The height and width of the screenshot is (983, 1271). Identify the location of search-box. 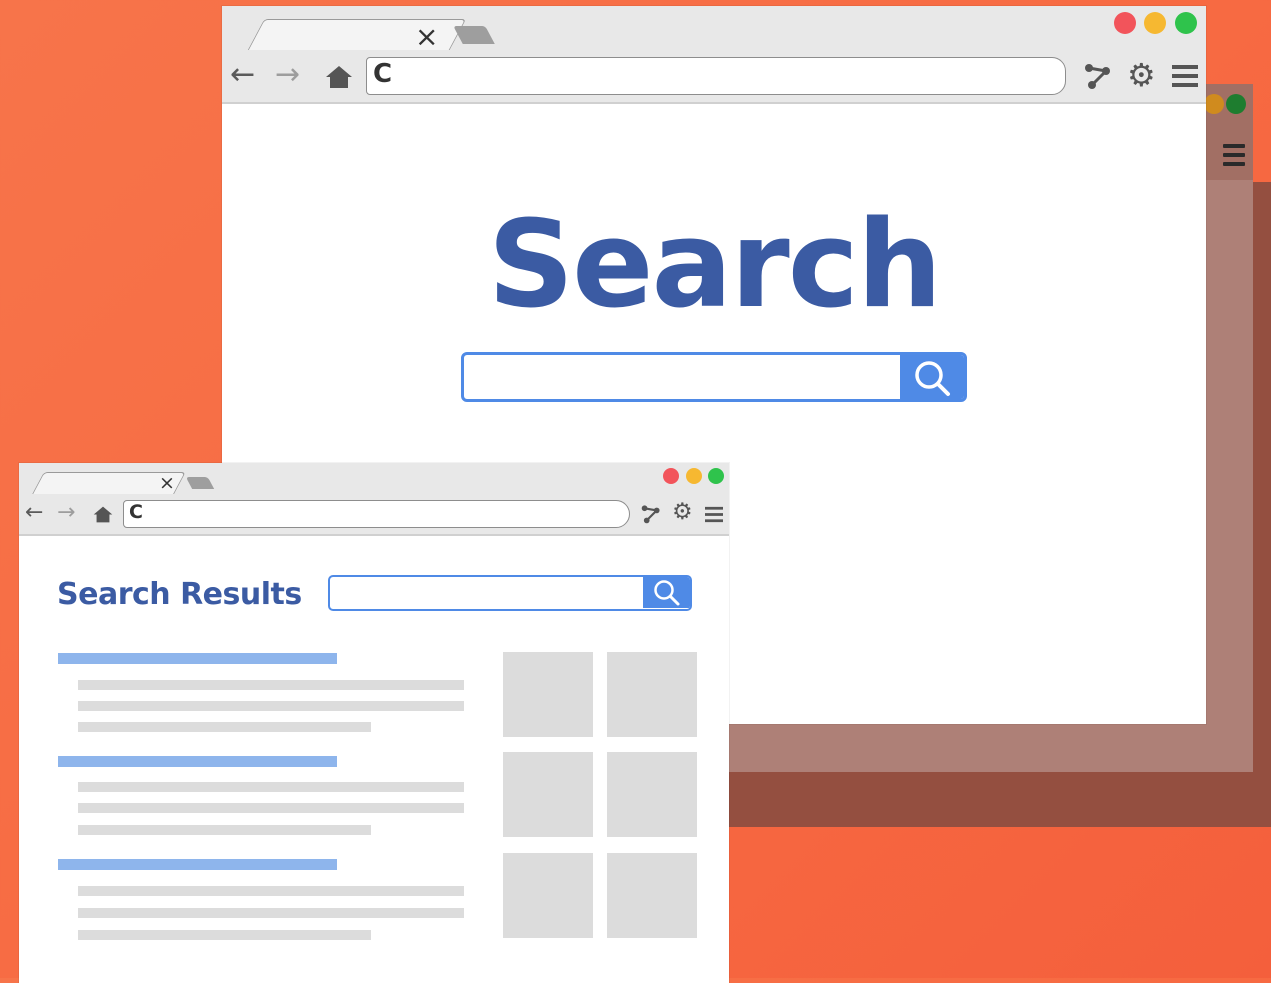
(714, 377).